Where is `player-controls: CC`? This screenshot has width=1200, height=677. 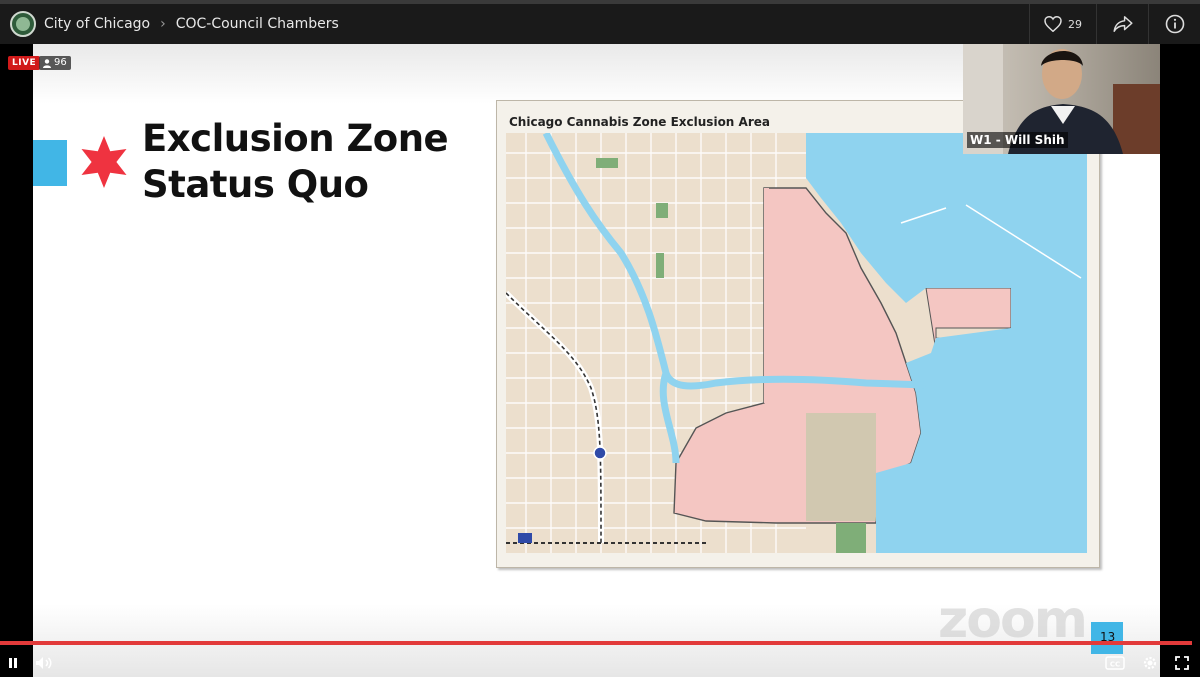 player-controls: CC is located at coordinates (600, 662).